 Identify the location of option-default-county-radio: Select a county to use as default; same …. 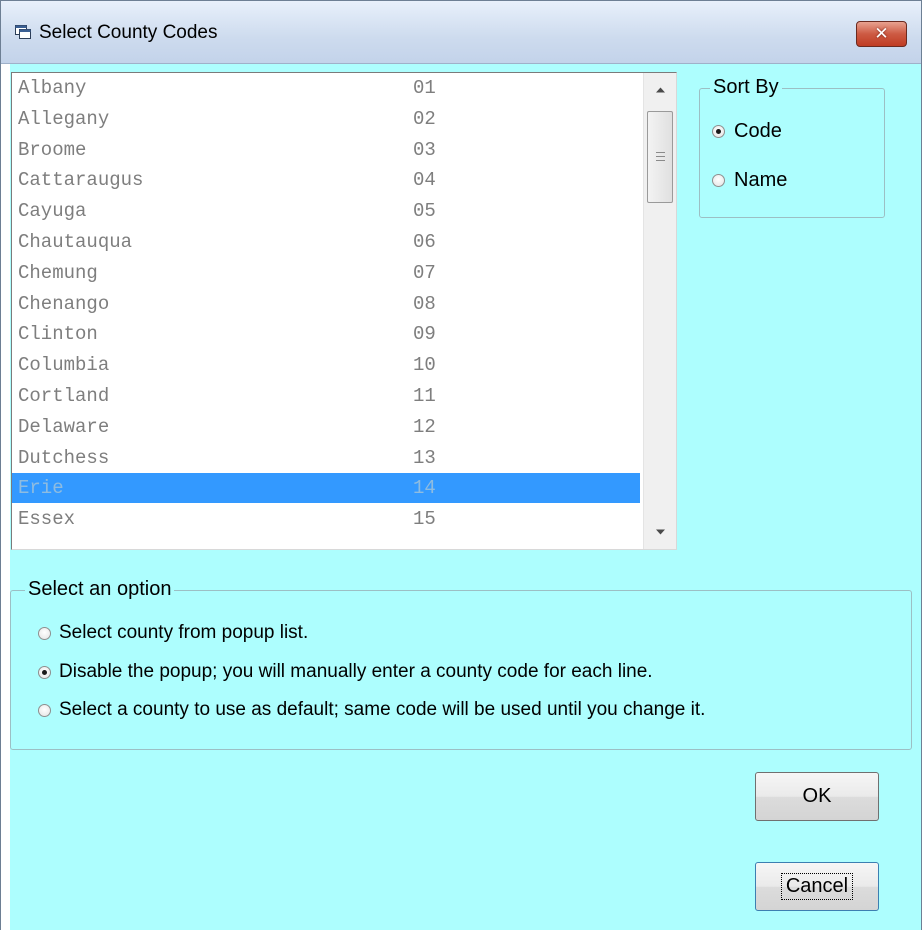
(371, 710).